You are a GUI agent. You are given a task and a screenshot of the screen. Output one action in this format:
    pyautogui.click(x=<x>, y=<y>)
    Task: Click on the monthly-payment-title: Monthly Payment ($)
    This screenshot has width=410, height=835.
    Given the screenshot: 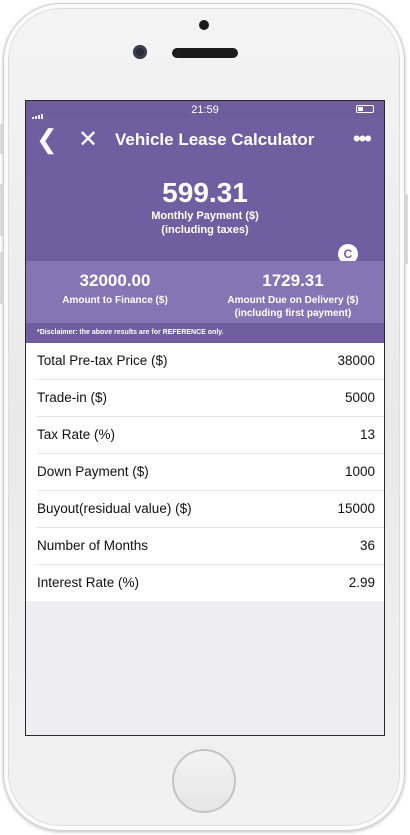 What is the action you would take?
    pyautogui.click(x=205, y=216)
    